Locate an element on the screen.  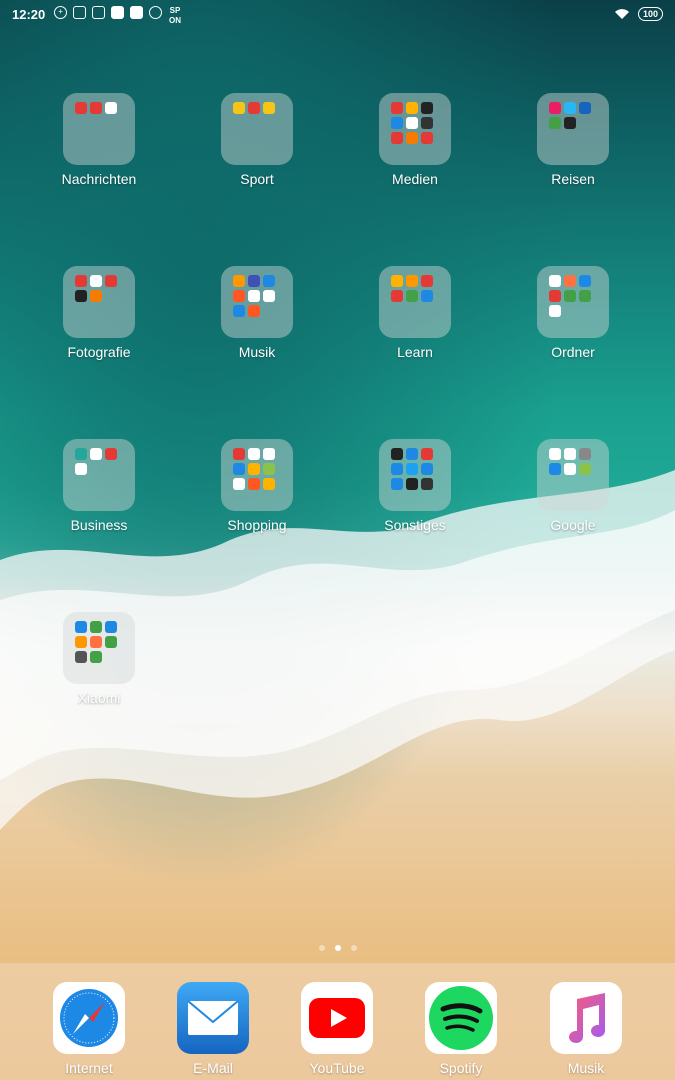
status-bar: 12:20 + SP ON 100 is located at coordinates (337, 14).